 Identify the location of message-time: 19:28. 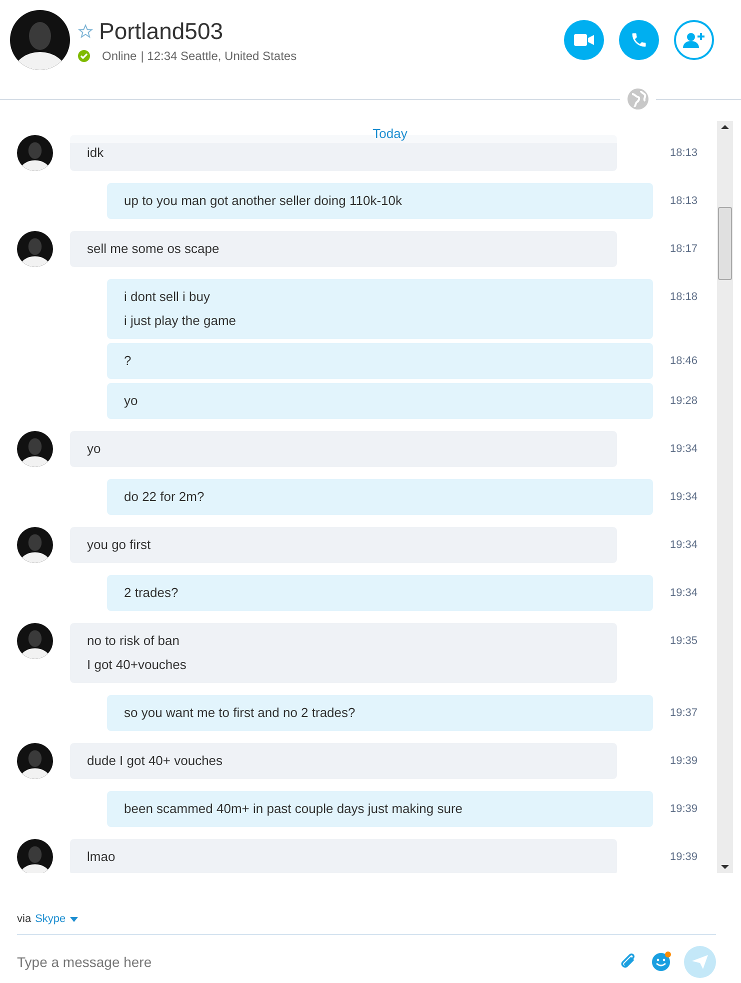
(684, 401).